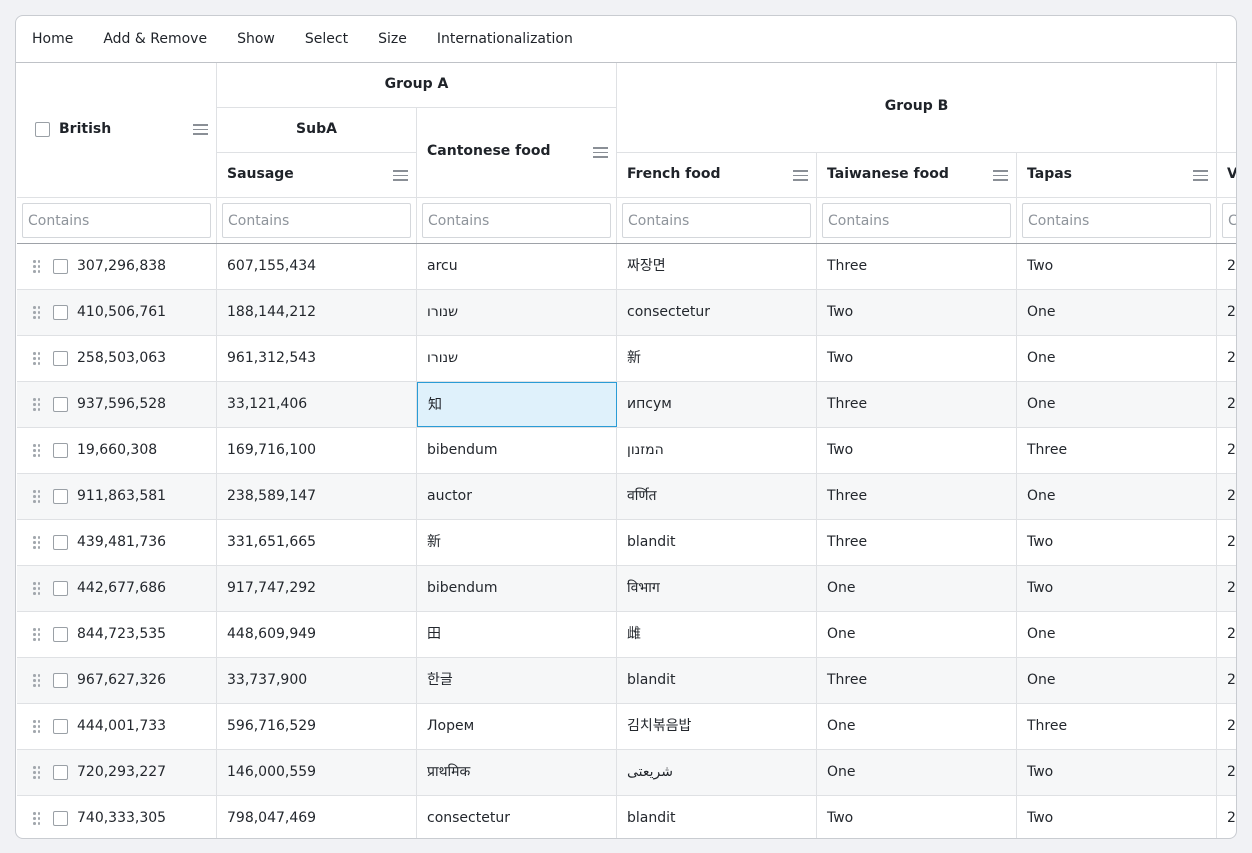 This screenshot has width=1252, height=853. I want to click on cell-cantonese-food: arcu, so click(517, 266).